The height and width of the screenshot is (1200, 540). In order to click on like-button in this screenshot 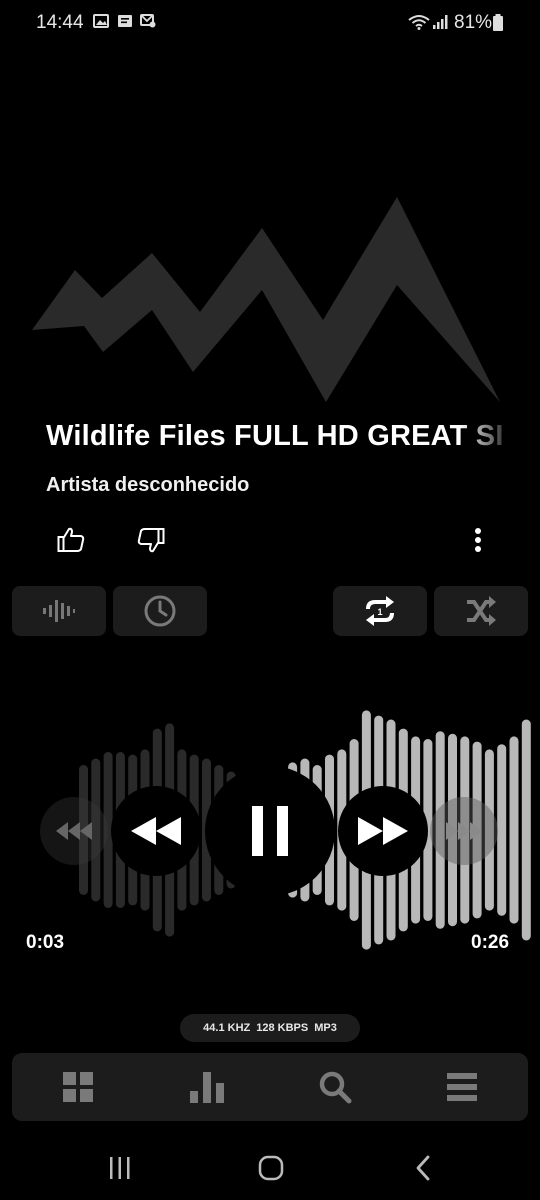, I will do `click(71, 540)`.